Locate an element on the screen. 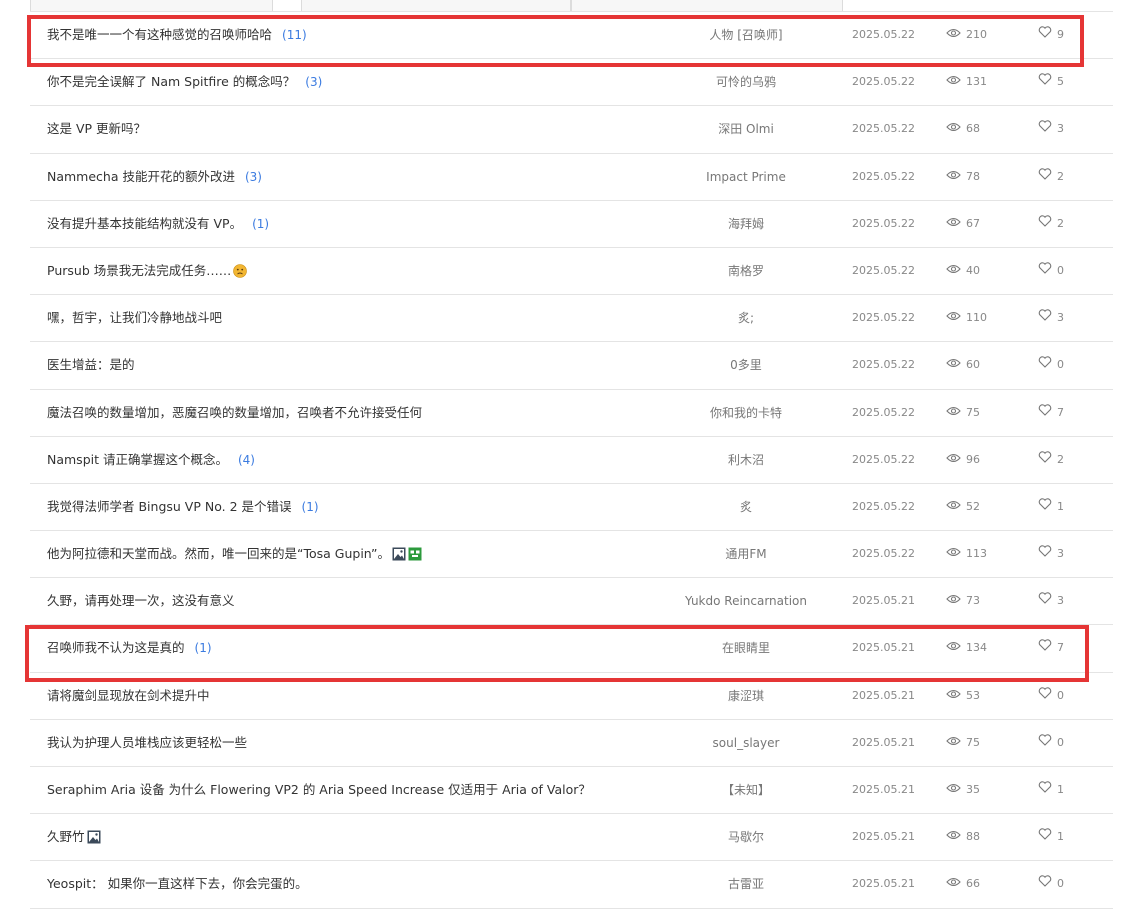  post-row: 久野竹 马歇尔 2025.05.21 88 1 is located at coordinates (571, 838).